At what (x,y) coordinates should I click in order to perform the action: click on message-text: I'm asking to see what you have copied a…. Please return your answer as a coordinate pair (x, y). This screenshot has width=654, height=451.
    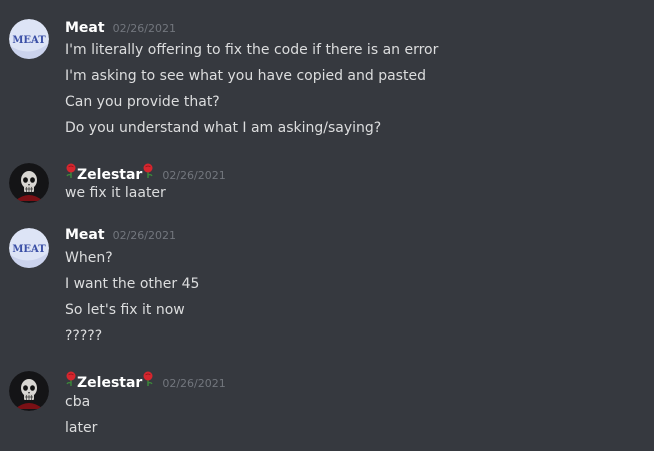
    Looking at the image, I should click on (245, 76).